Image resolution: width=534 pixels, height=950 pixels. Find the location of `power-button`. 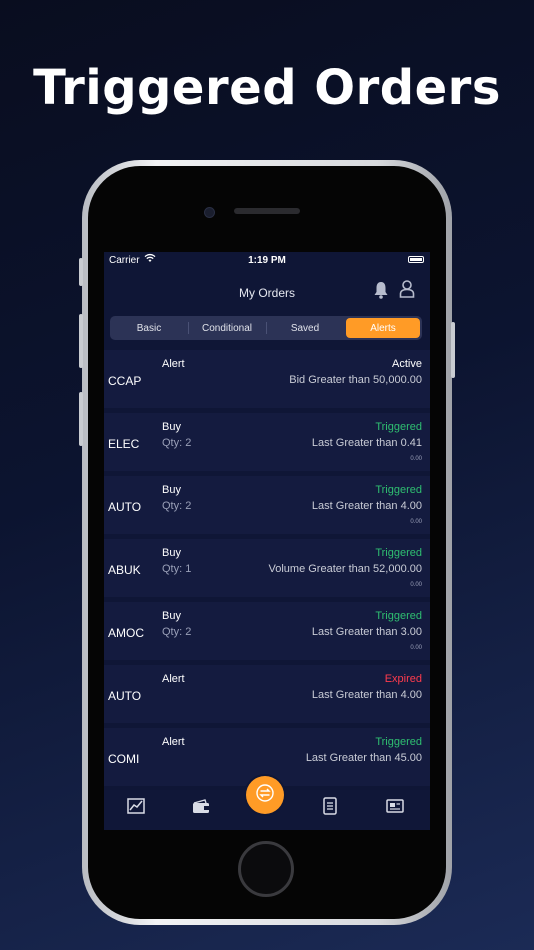

power-button is located at coordinates (453, 350).